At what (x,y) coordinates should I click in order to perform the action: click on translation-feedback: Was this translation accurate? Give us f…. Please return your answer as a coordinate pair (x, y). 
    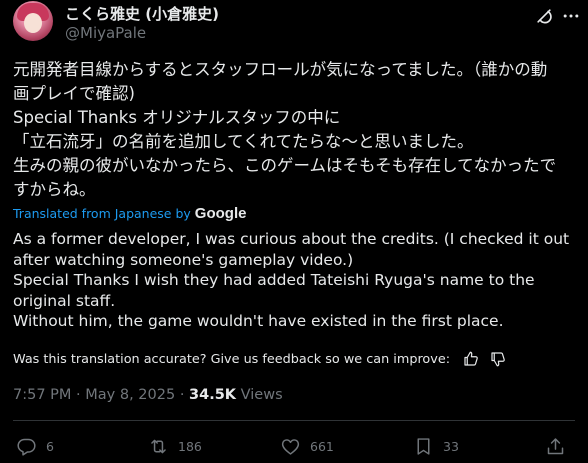
    Looking at the image, I should click on (260, 359).